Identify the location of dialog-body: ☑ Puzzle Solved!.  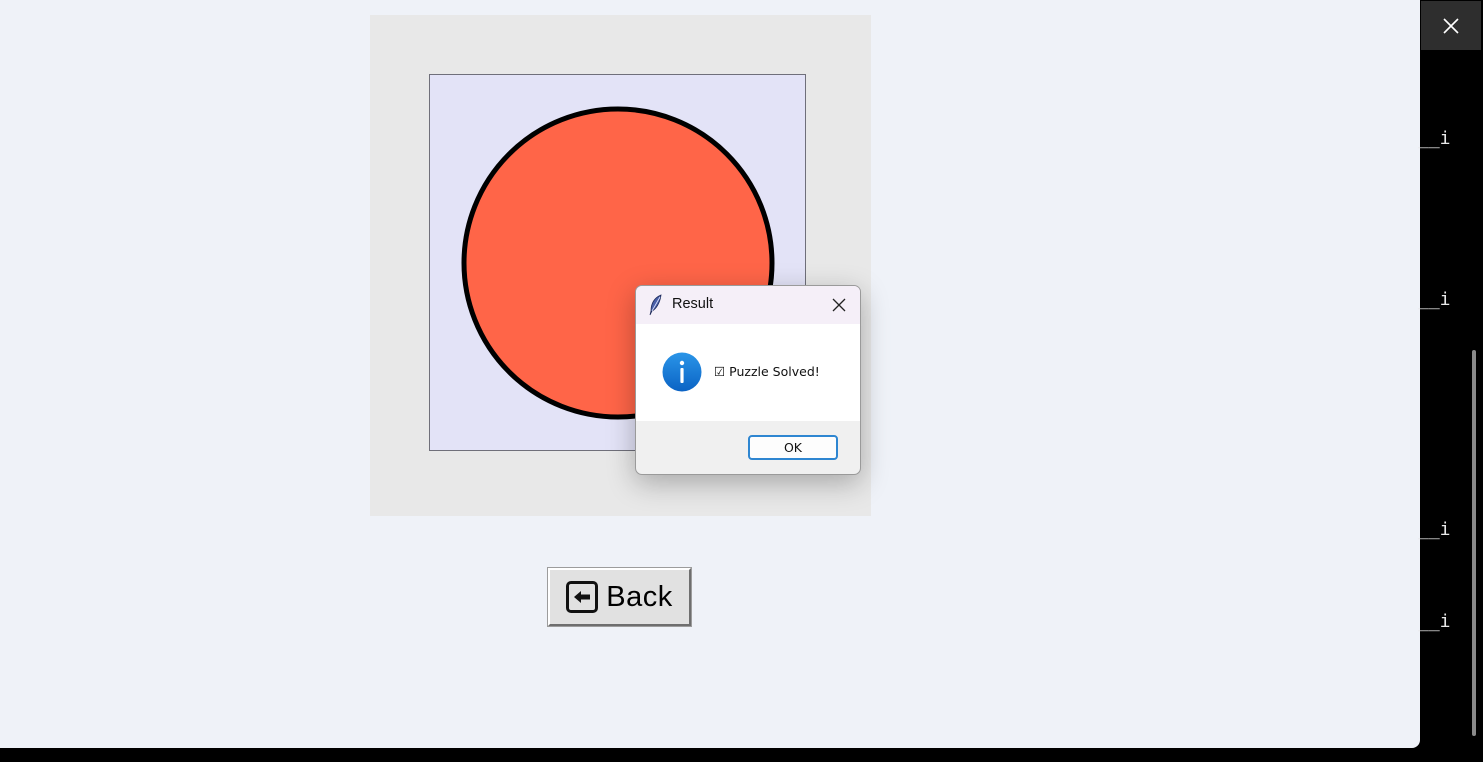
(748, 372).